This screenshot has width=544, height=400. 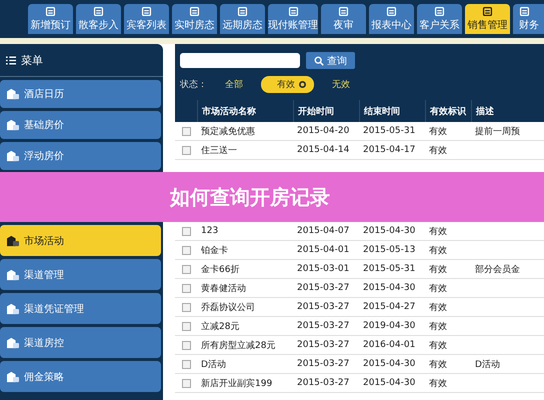 I want to click on nav-tab: 夜审, so click(x=343, y=19).